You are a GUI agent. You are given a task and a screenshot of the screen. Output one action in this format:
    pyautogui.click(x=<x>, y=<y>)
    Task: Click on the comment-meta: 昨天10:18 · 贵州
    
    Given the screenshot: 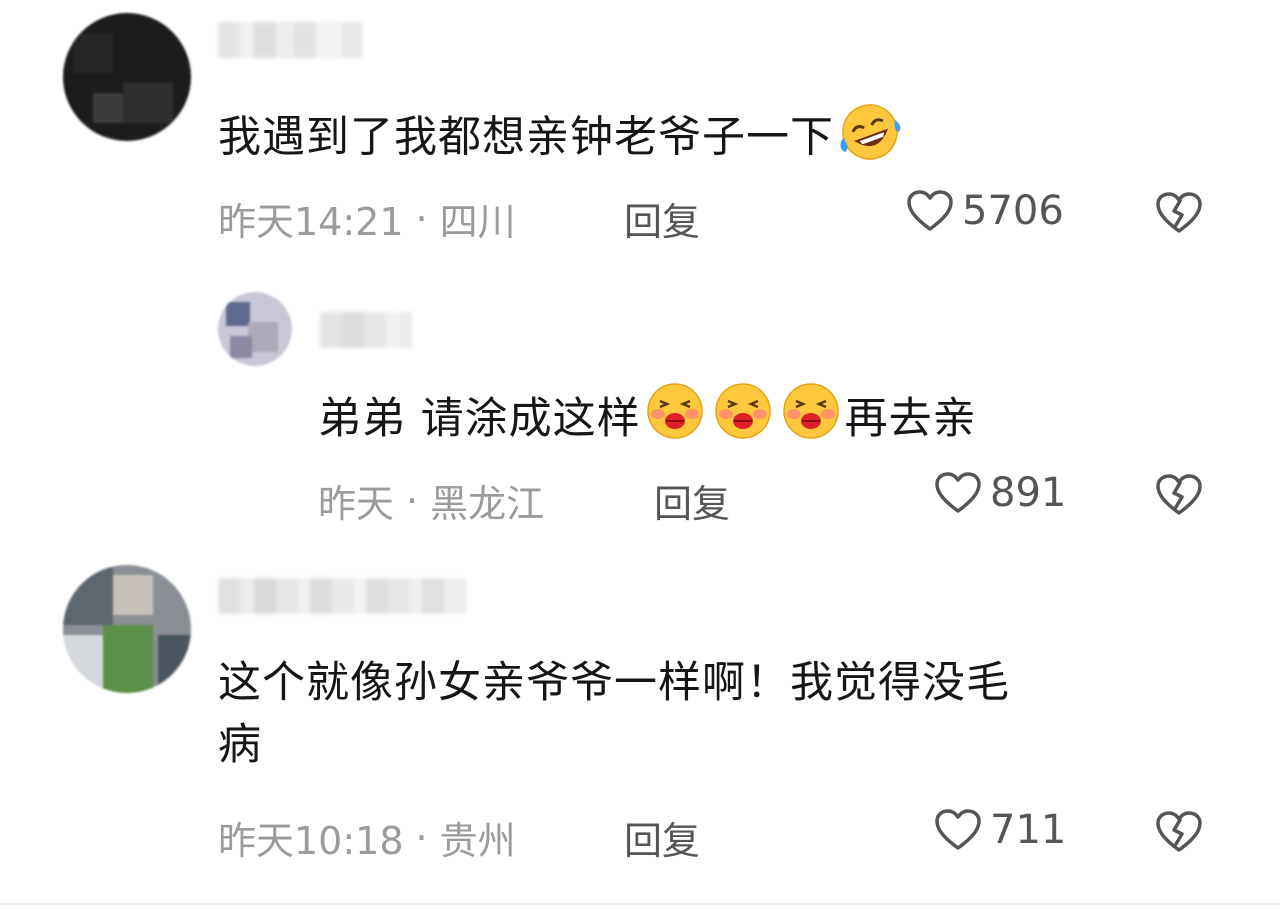 What is the action you would take?
    pyautogui.click(x=367, y=837)
    